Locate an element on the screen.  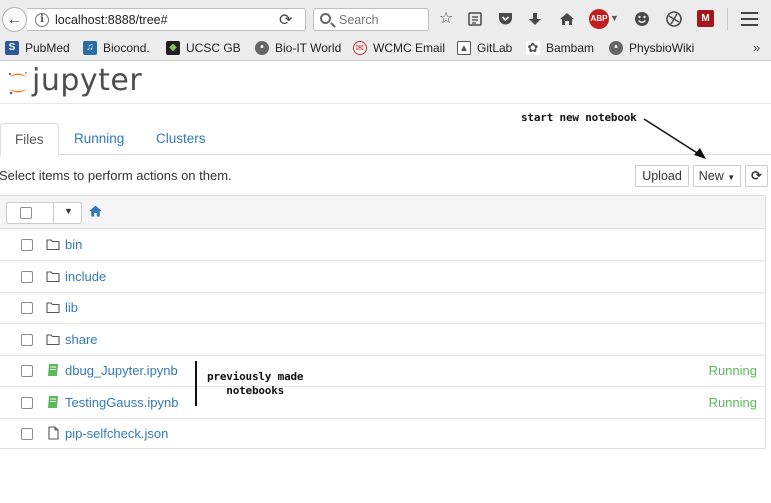
download-icon is located at coordinates (535, 19).